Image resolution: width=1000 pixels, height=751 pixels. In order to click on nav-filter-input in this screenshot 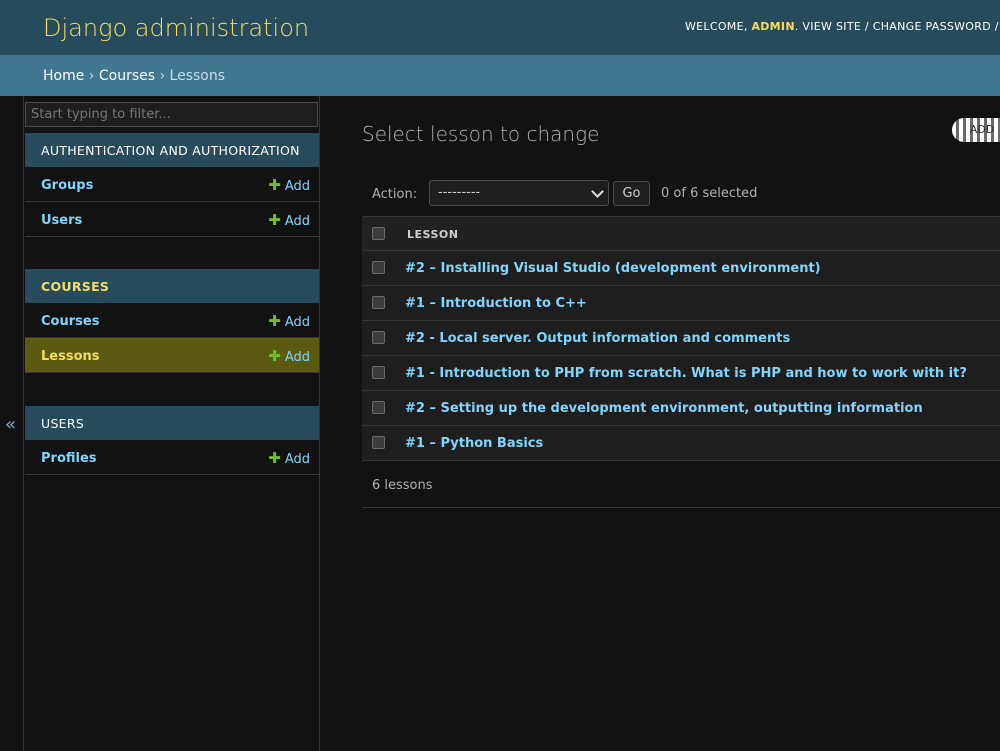, I will do `click(171, 114)`.